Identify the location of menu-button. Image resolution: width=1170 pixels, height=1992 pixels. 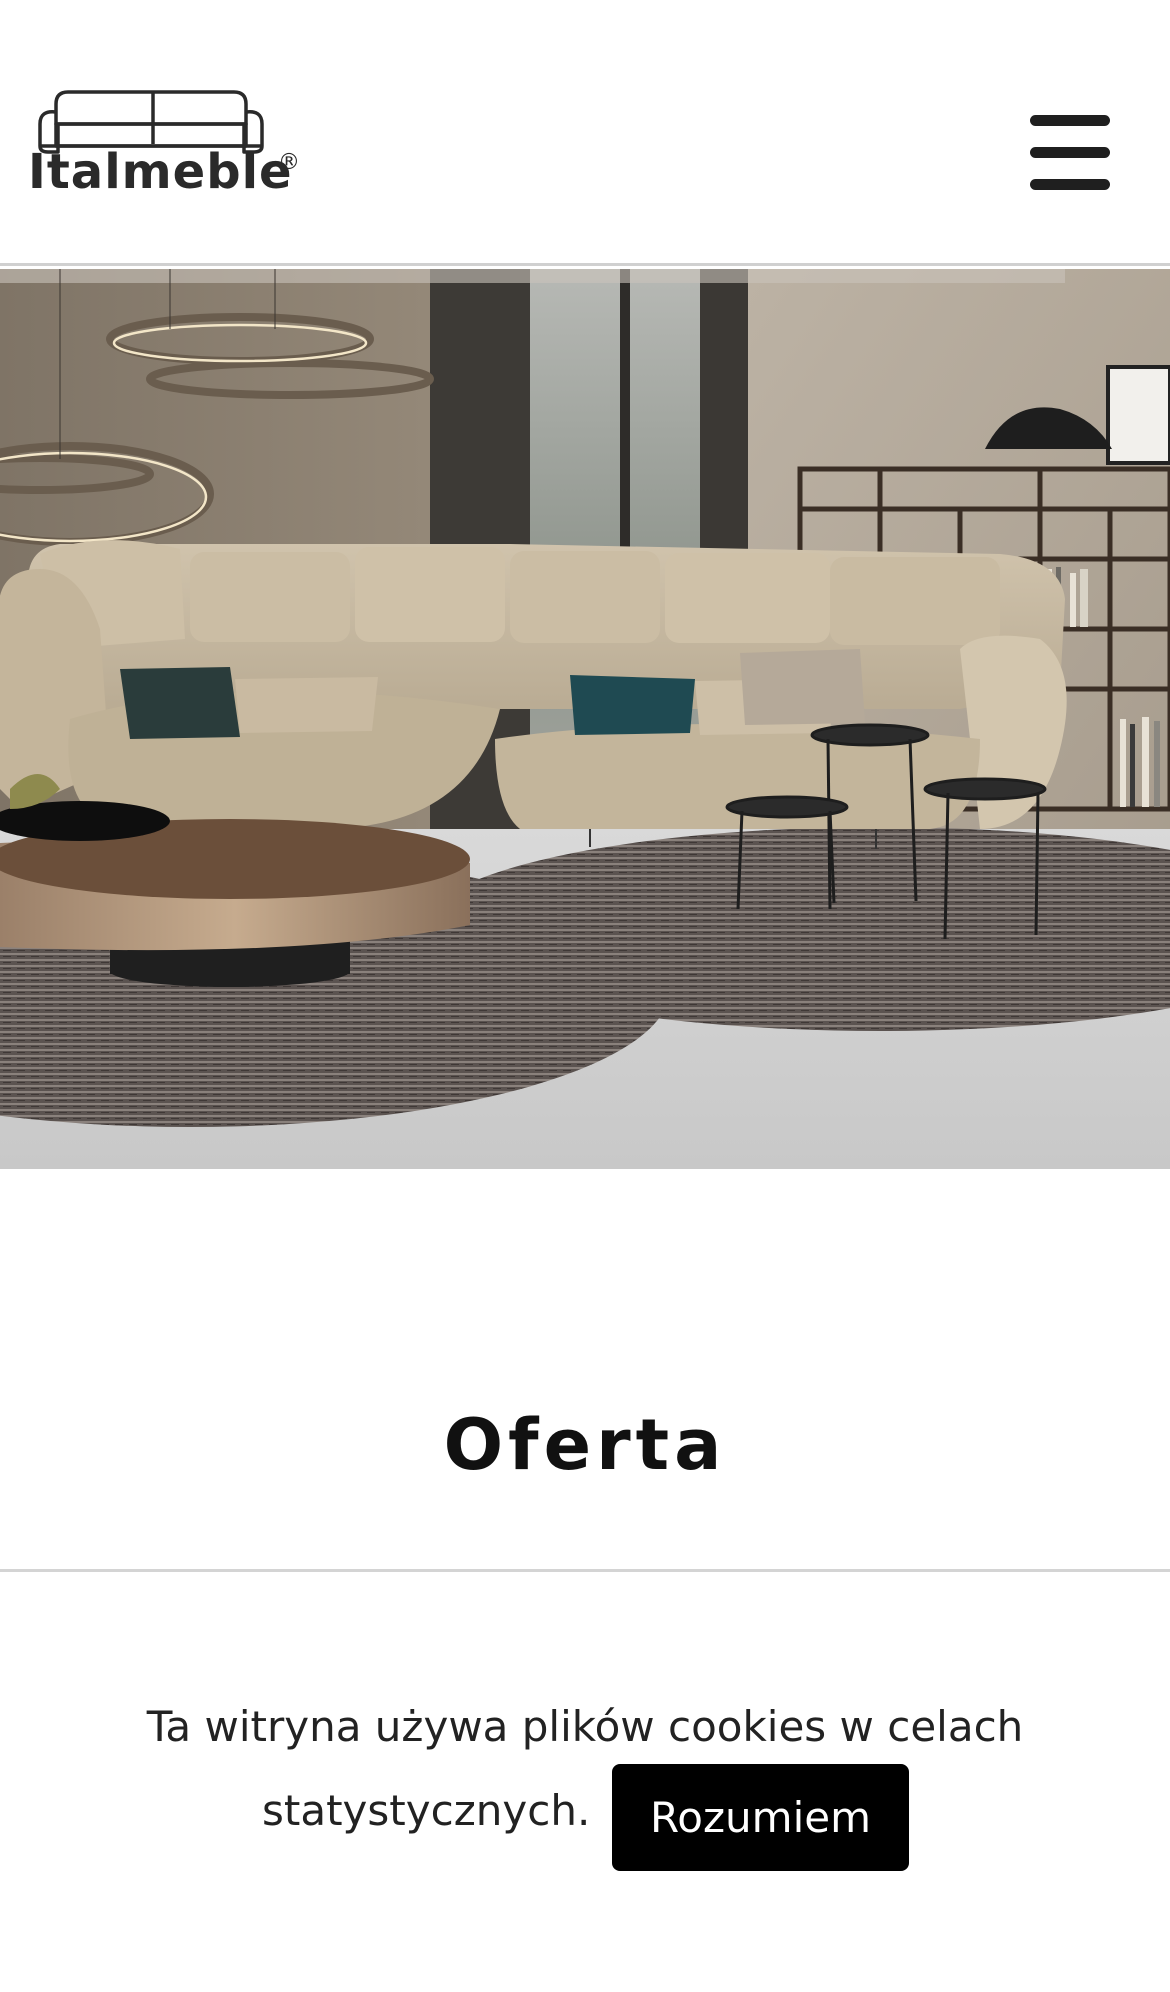
(1070, 153).